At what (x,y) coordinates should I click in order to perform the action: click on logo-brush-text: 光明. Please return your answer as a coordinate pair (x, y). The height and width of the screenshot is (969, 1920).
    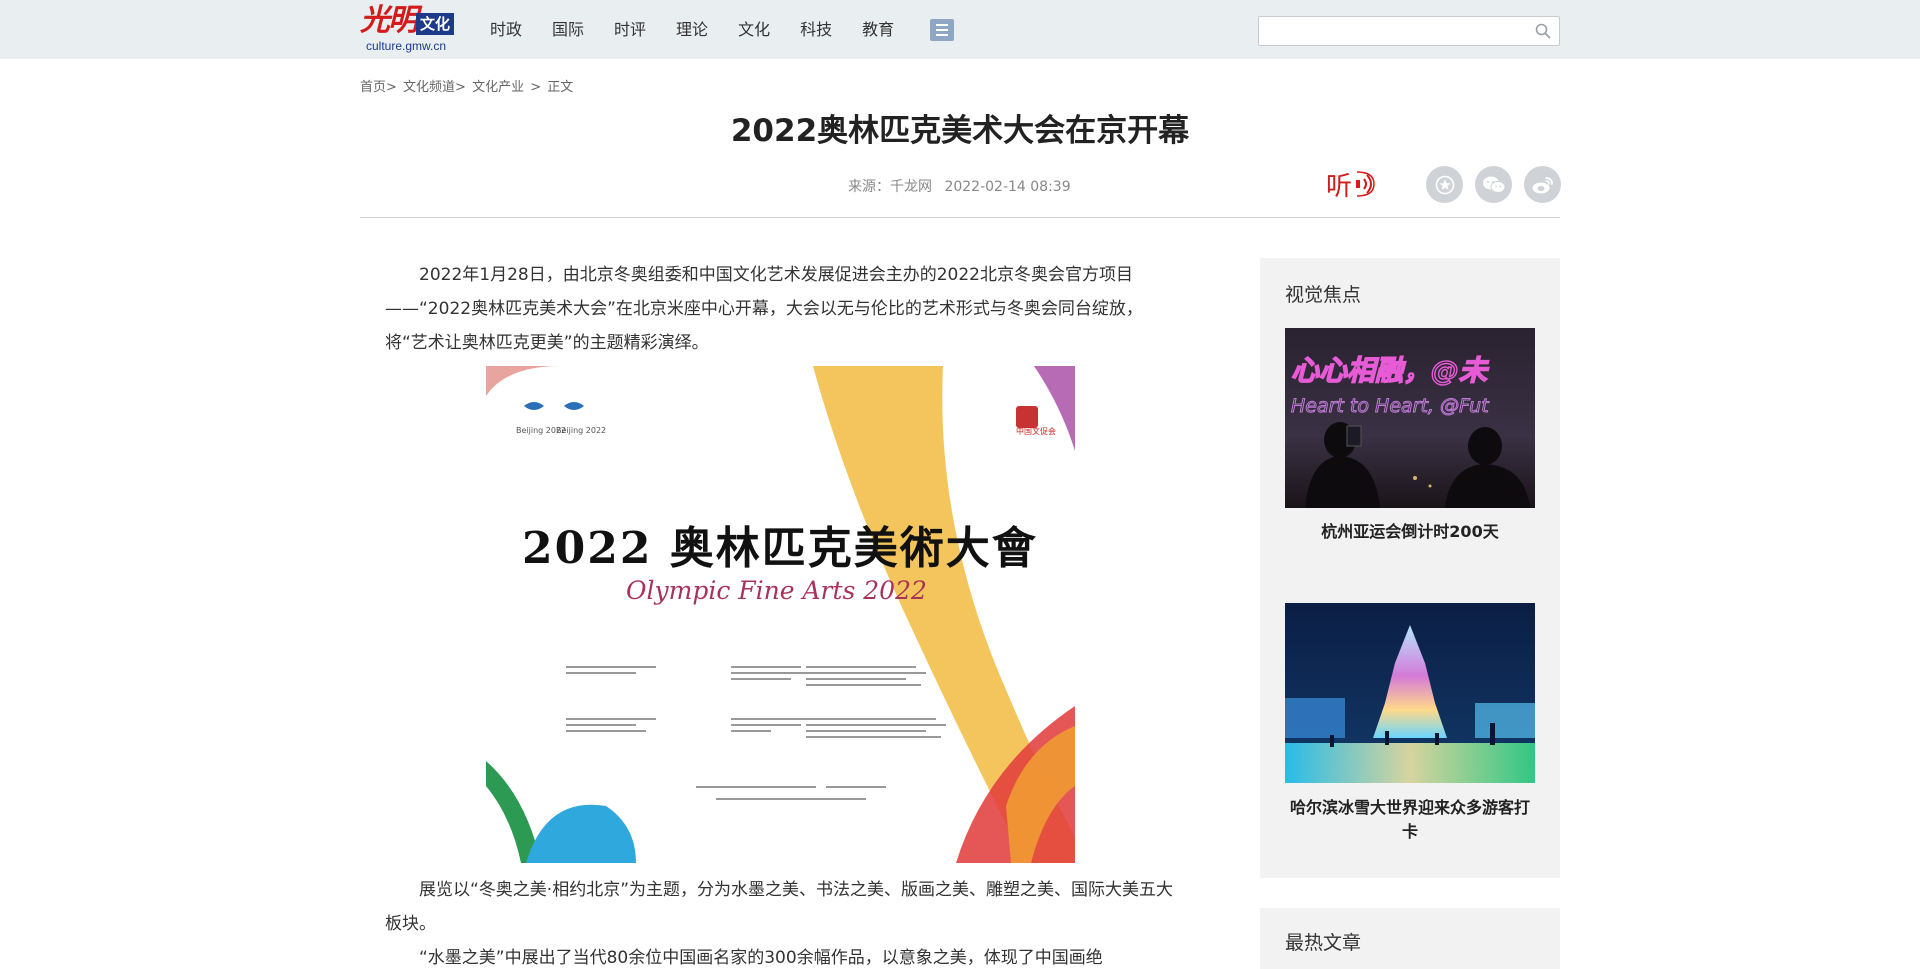
    Looking at the image, I should click on (389, 20).